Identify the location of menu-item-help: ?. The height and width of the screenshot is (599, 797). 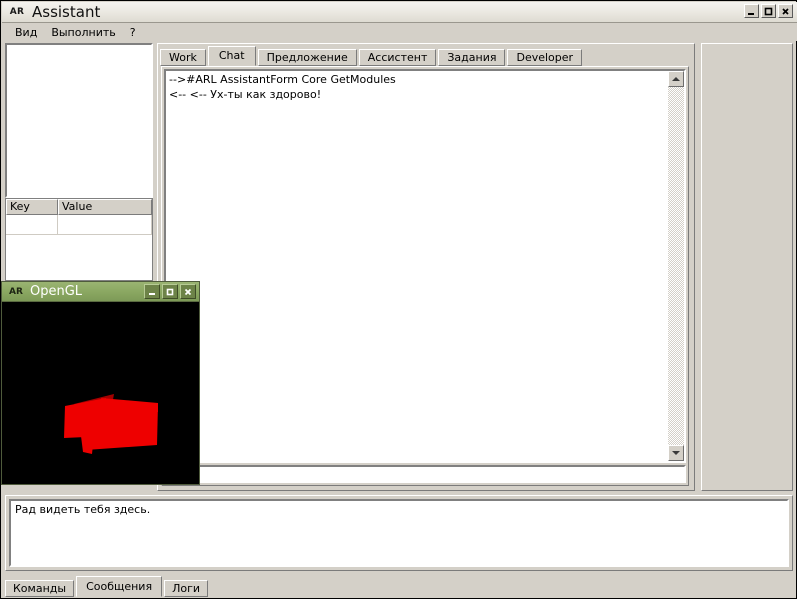
(133, 32).